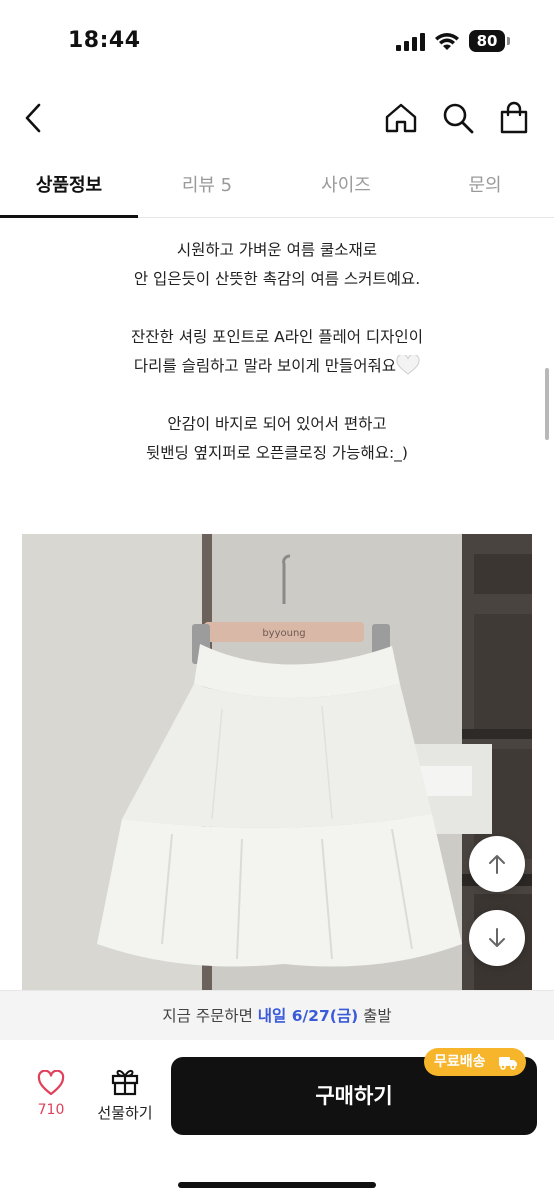 This screenshot has height=1200, width=554. Describe the element at coordinates (447, 41) in the screenshot. I see `wifi-icon` at that location.